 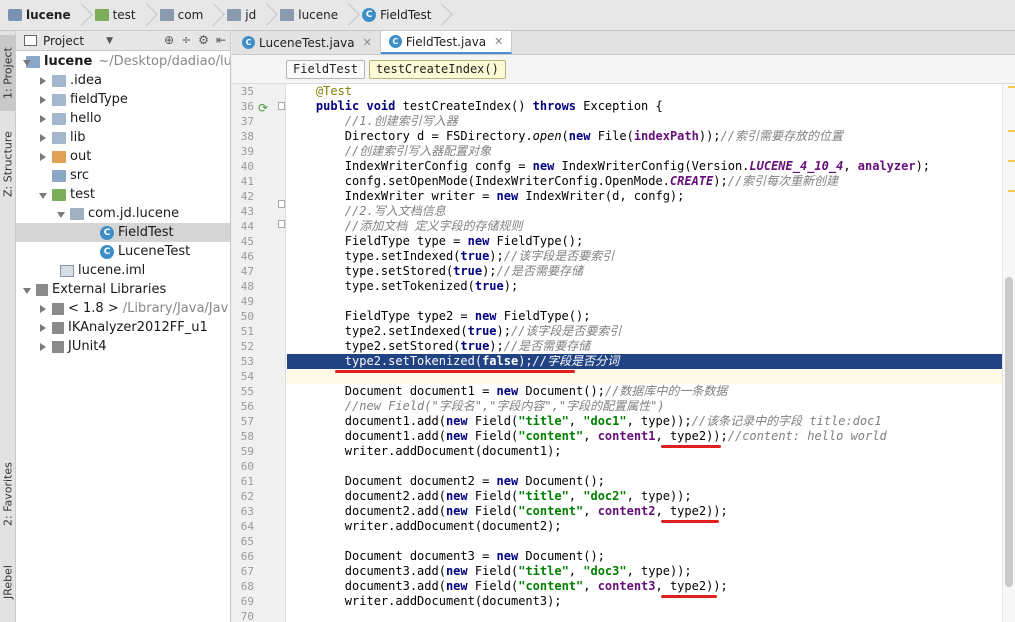 I want to click on line-number: 41, so click(x=247, y=181).